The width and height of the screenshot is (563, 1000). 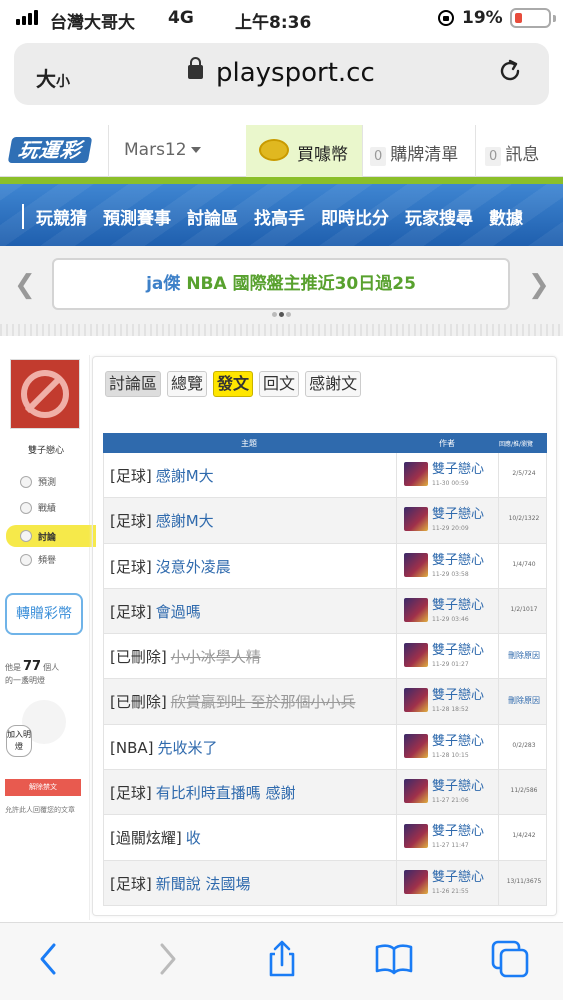 I want to click on table-row: [足球] 感謝M大 雙子戀心 11-30 00:59 2/5/724, so click(x=325, y=476).